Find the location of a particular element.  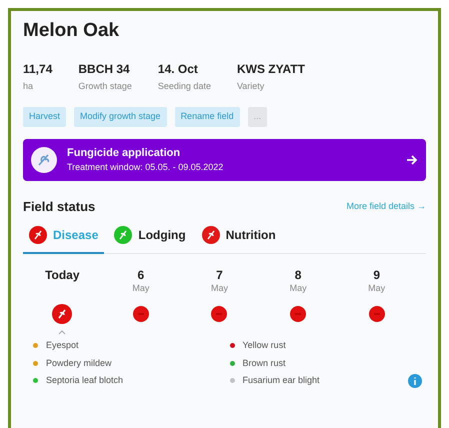

disease-risk-icon is located at coordinates (62, 314).